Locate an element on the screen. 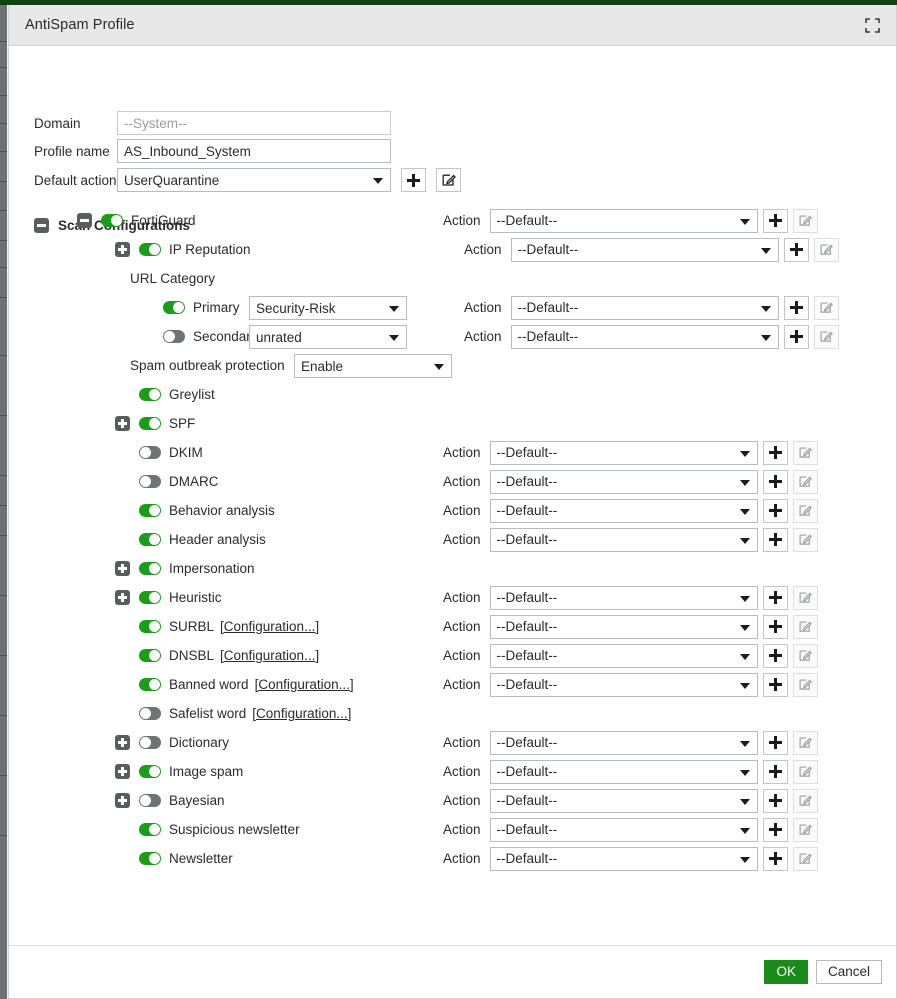  default-action-add-button is located at coordinates (413, 180).